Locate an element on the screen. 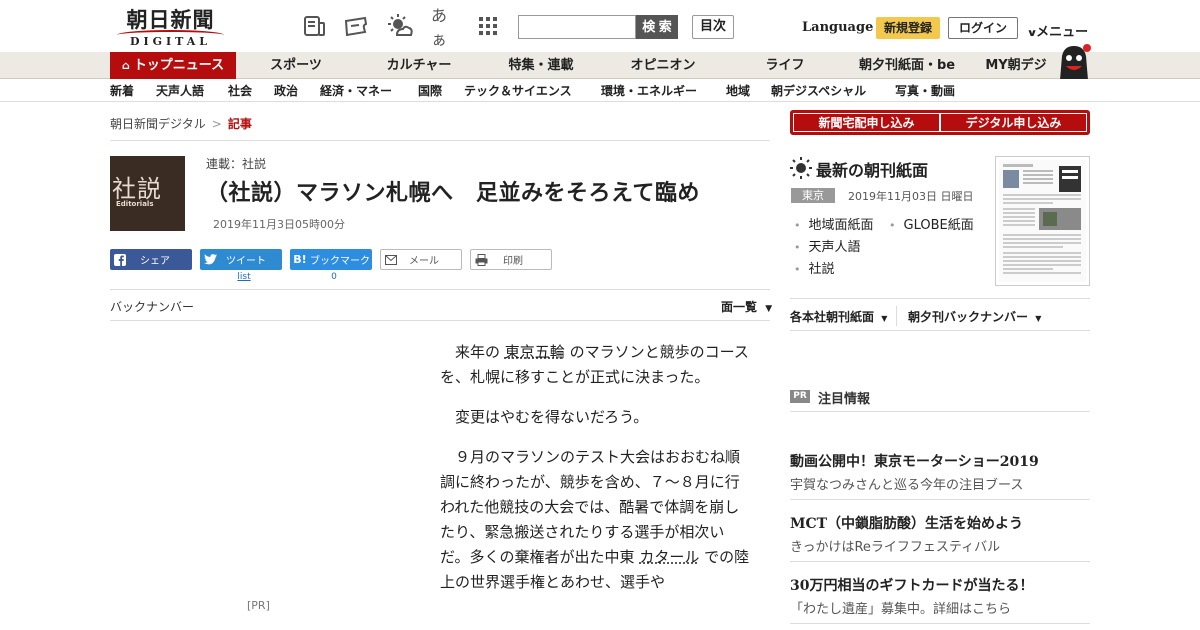  nav2-politics: 政治 is located at coordinates (286, 90).